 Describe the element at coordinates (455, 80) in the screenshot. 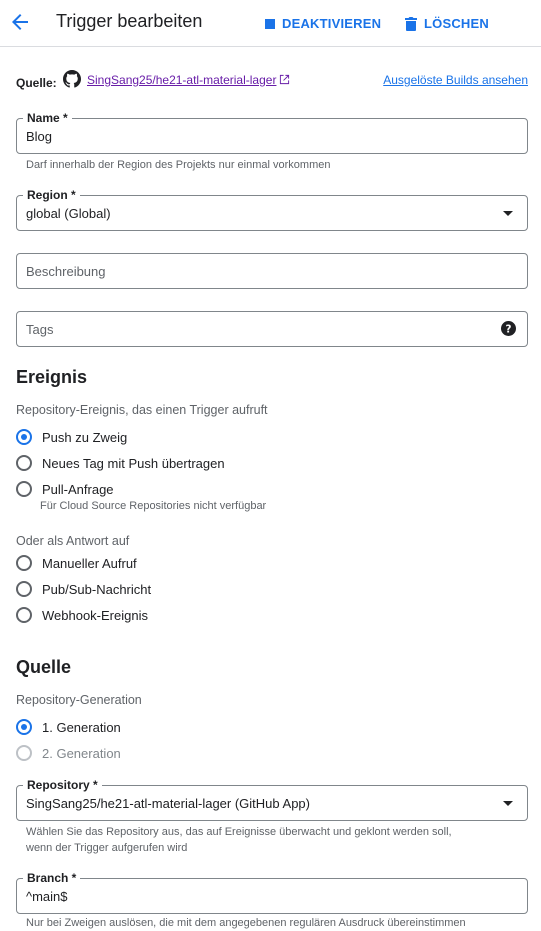

I see `triggered-builds-link: Ausgelöste Builds ansehen` at that location.